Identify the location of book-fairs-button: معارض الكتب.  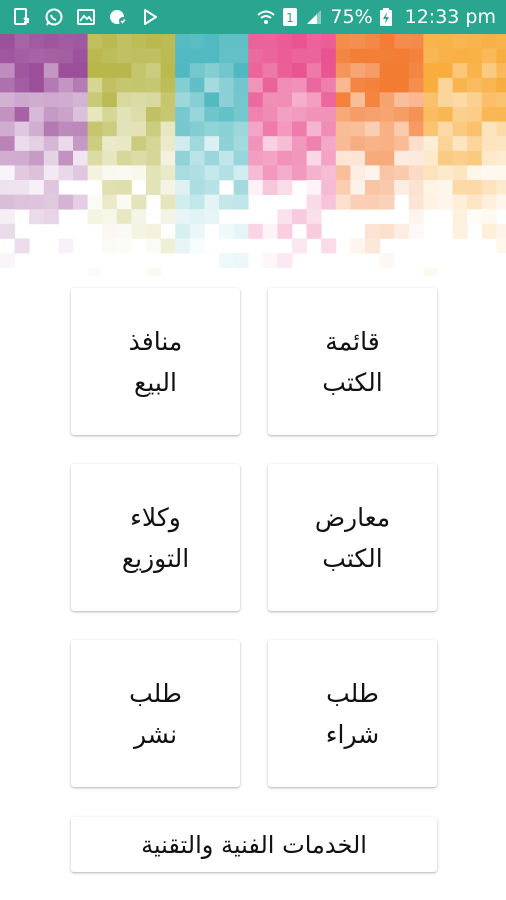
(352, 537).